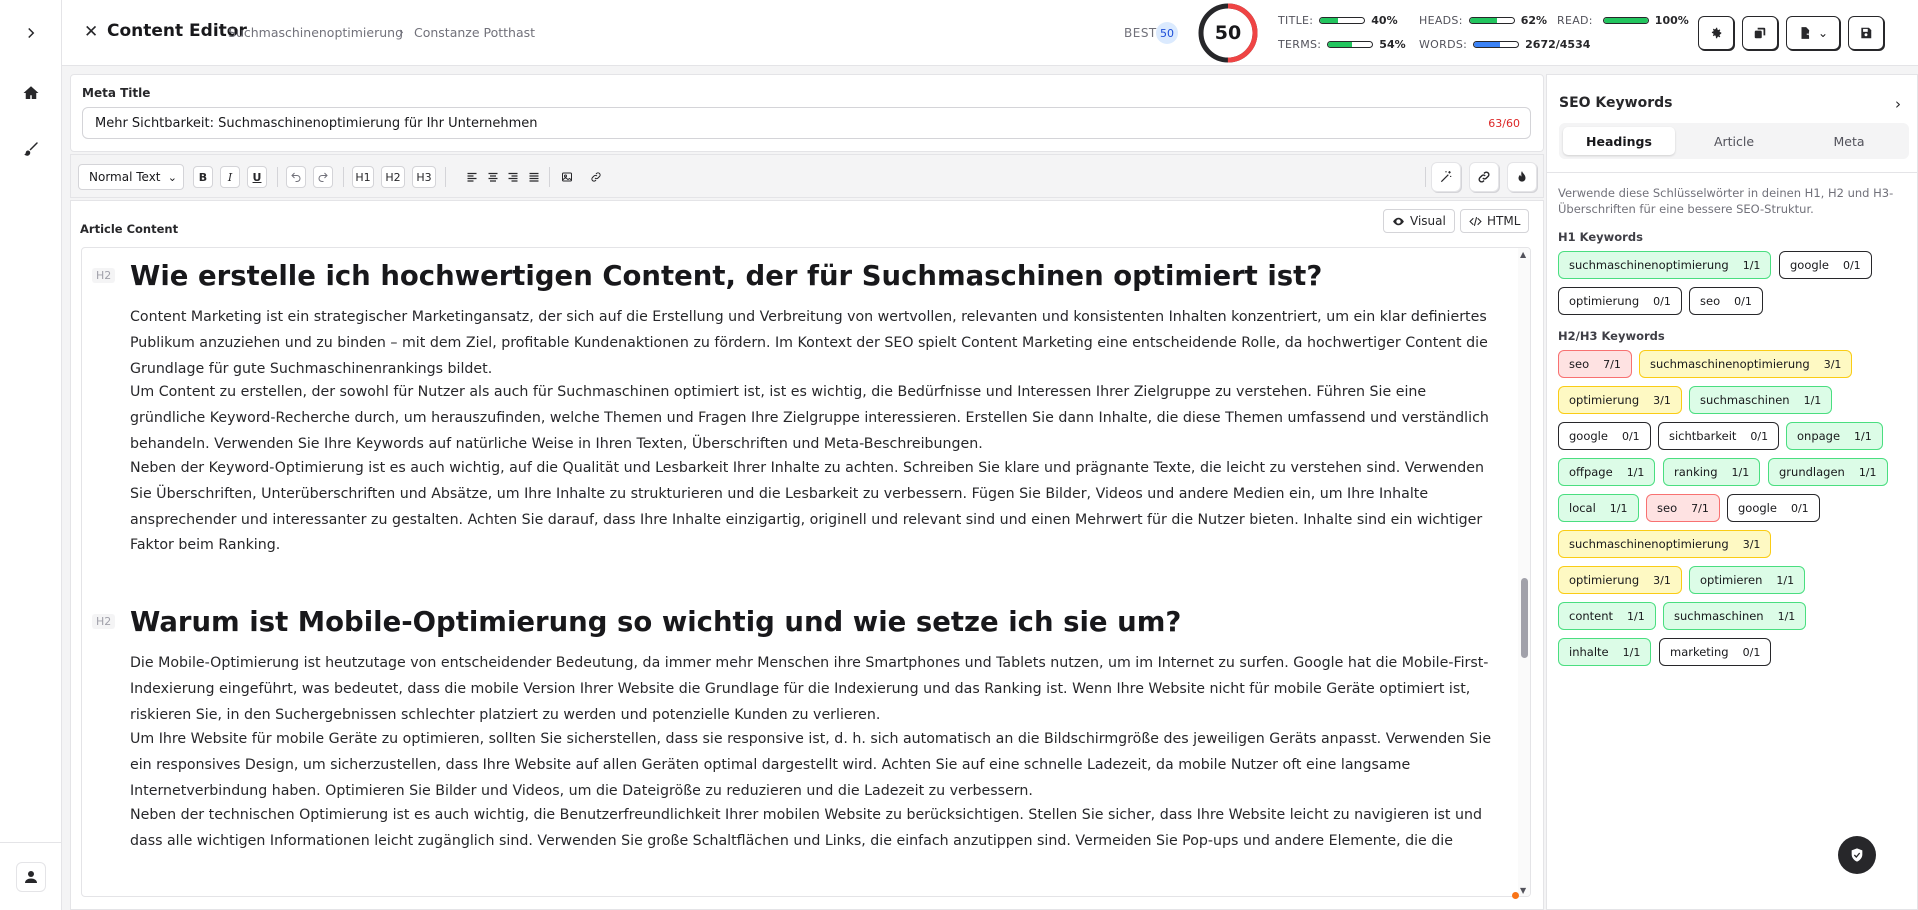 The width and height of the screenshot is (1918, 910). What do you see at coordinates (445, 177) in the screenshot?
I see `toolbar-divider` at bounding box center [445, 177].